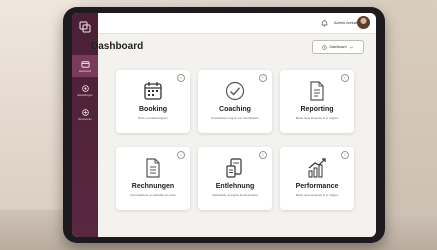 This screenshot has height=250, width=437. Describe the element at coordinates (317, 109) in the screenshot. I see `card-title: Reporting` at that location.